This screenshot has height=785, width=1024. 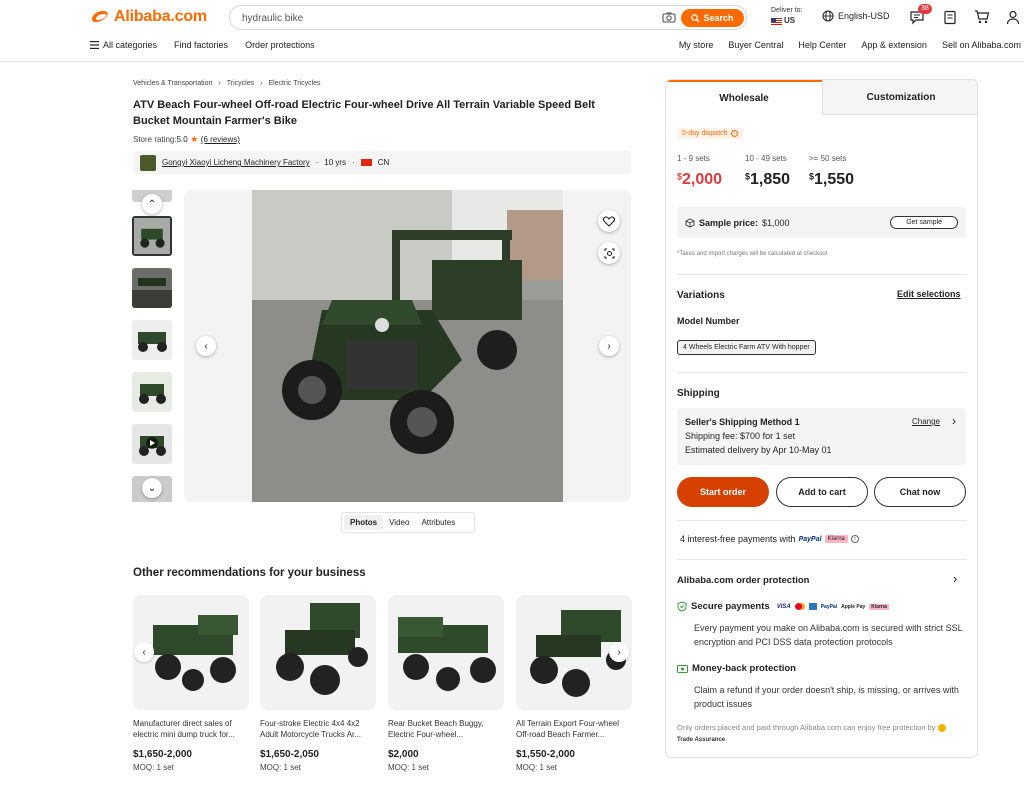 I want to click on nav-buyer-central: Buyer Central, so click(x=755, y=45).